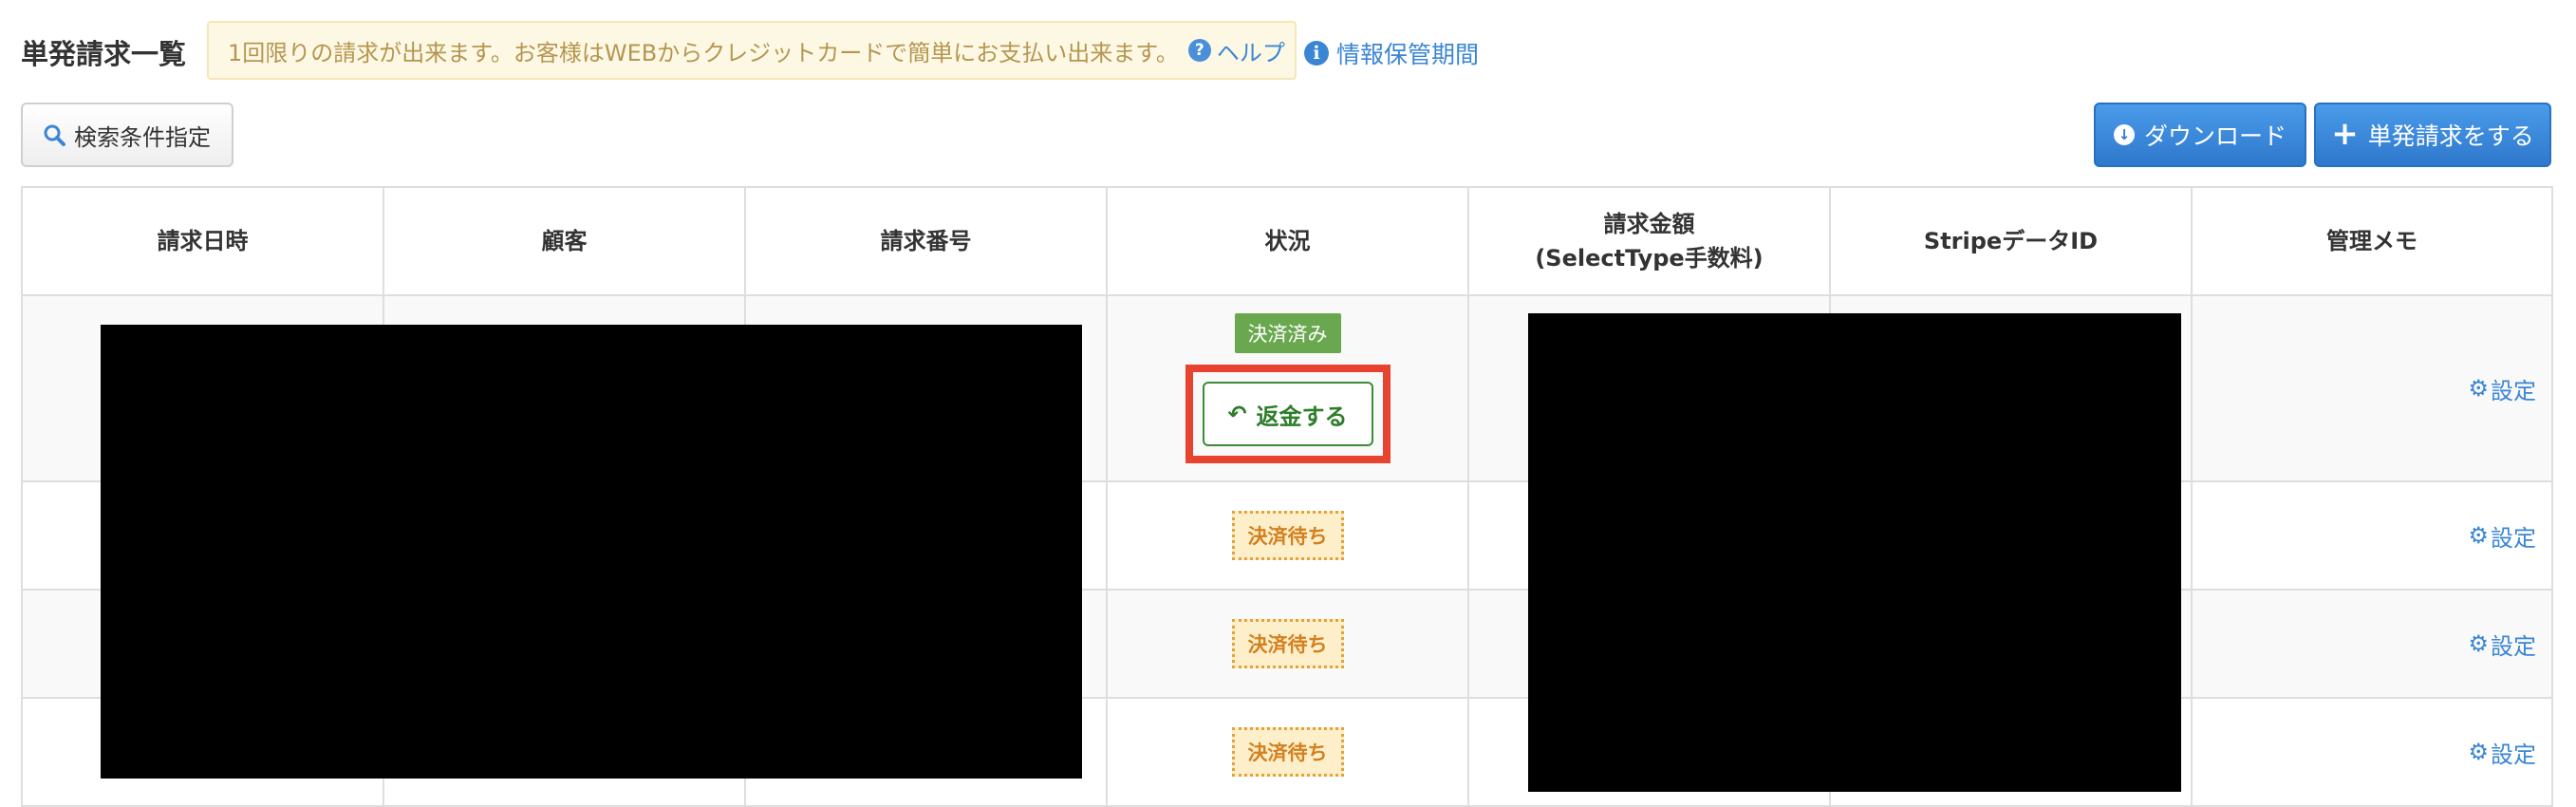  I want to click on search-conditions-button: 検索条件指定, so click(127, 135).